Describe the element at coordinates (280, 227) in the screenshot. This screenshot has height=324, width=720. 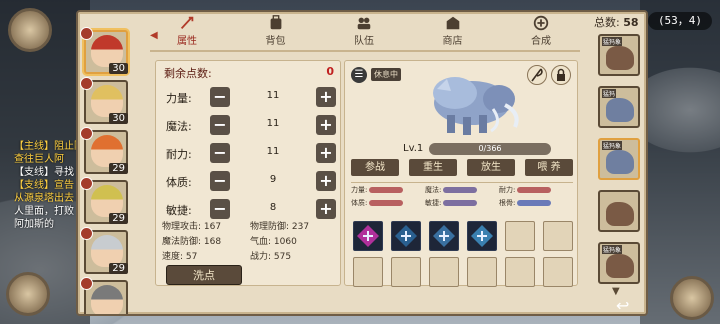
I see `derived-stat: 物理防御: 237` at that location.